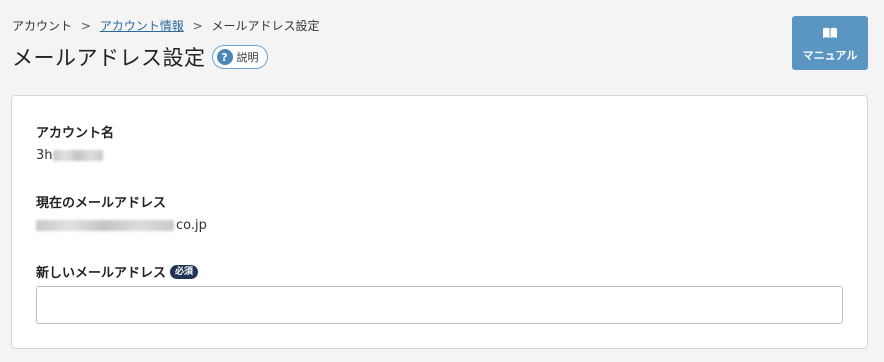 Image resolution: width=884 pixels, height=362 pixels. What do you see at coordinates (142, 26) in the screenshot?
I see `breadcrumb-link-account-info: アカウント情報` at bounding box center [142, 26].